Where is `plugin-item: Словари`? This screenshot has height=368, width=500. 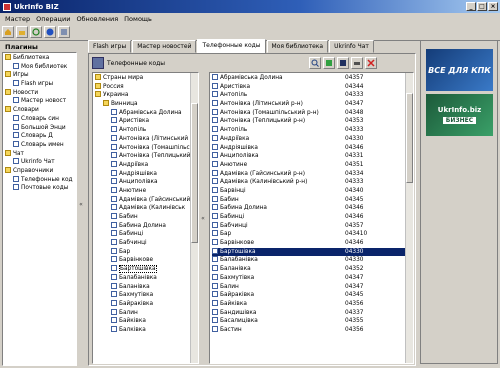
plugin-item: Словари is located at coordinates (39, 110).